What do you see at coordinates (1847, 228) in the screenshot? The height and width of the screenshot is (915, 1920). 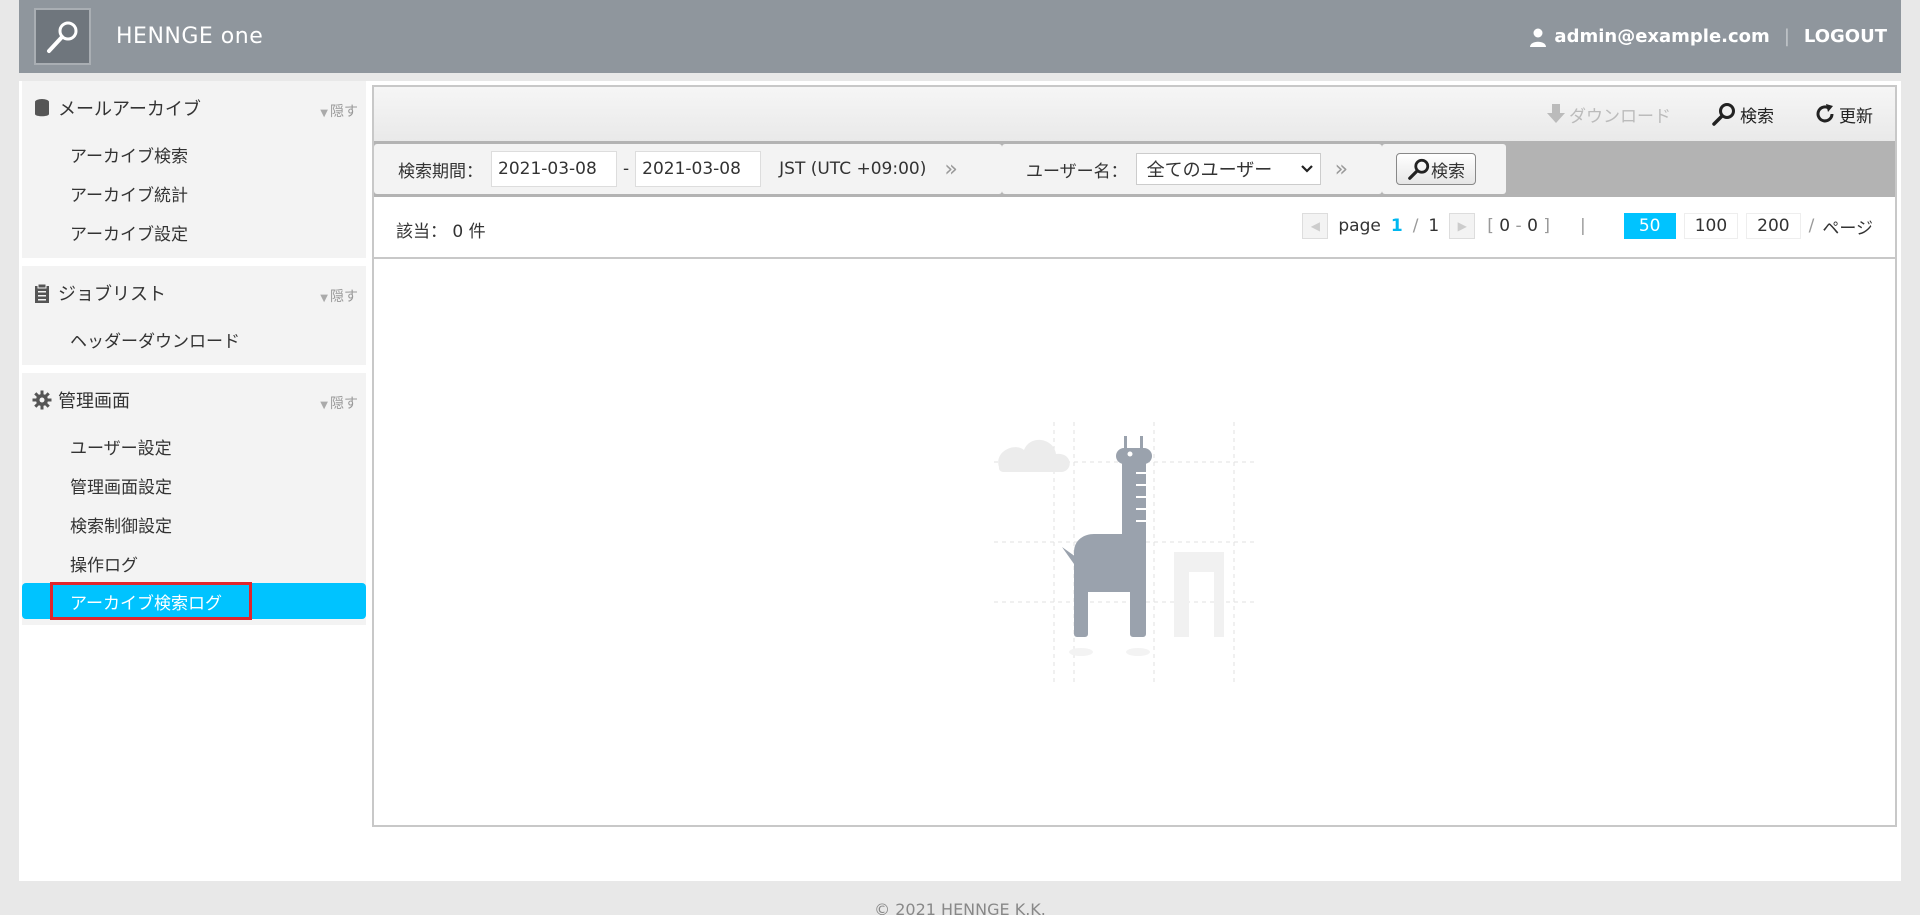 I see `per-page-label: ページ` at bounding box center [1847, 228].